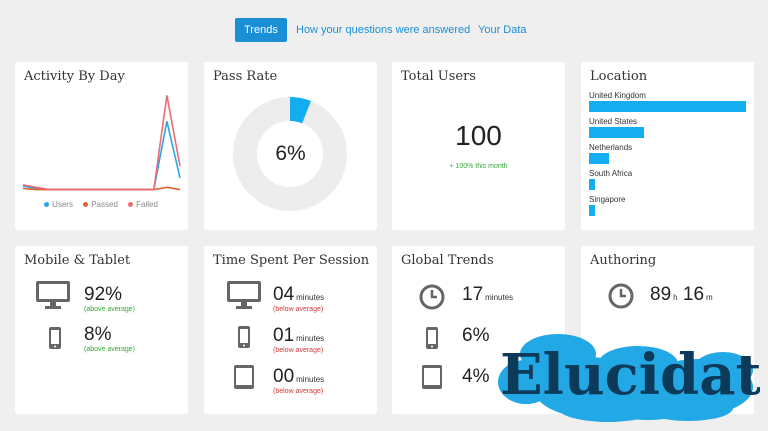 Image resolution: width=768 pixels, height=431 pixels. What do you see at coordinates (611, 147) in the screenshot?
I see `location-label-nl: Netherlands` at bounding box center [611, 147].